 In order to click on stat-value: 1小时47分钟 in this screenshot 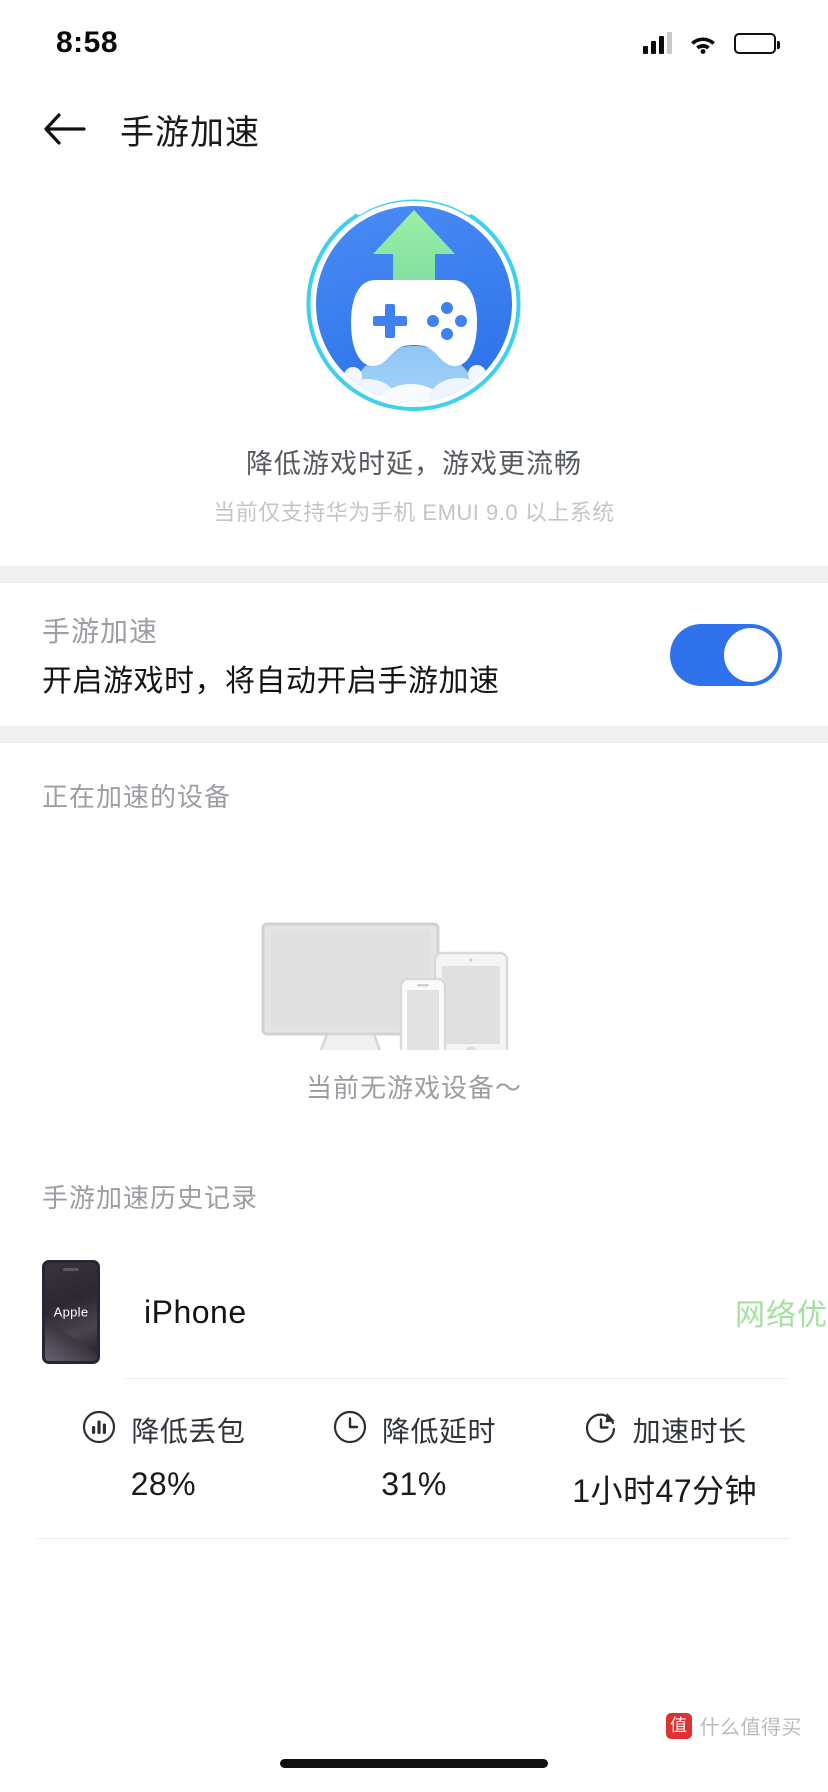, I will do `click(665, 1491)`.